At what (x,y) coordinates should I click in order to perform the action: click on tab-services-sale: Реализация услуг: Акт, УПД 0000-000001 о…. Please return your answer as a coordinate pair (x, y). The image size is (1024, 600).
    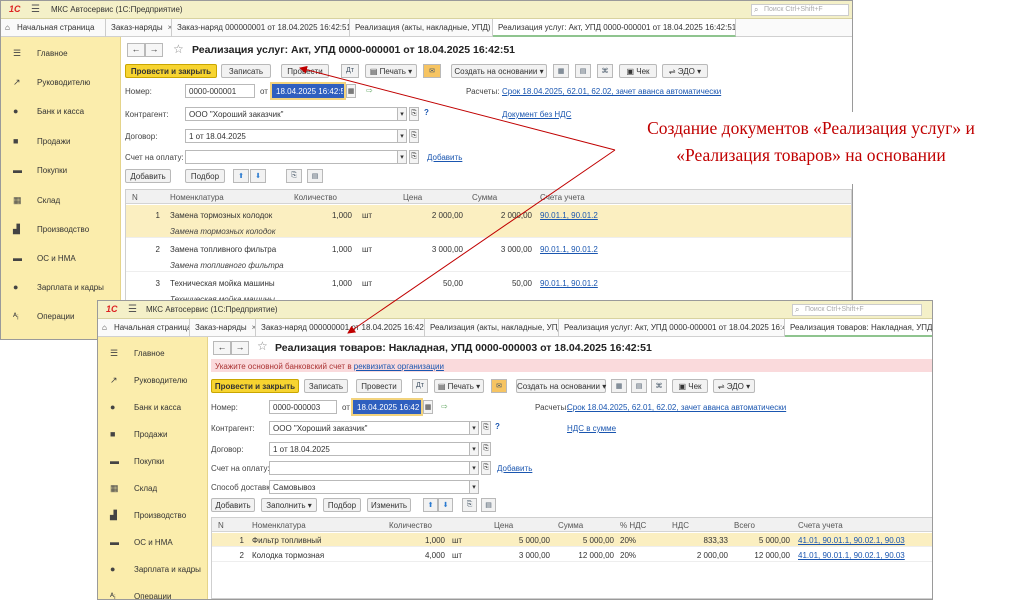
    Looking at the image, I should click on (672, 328).